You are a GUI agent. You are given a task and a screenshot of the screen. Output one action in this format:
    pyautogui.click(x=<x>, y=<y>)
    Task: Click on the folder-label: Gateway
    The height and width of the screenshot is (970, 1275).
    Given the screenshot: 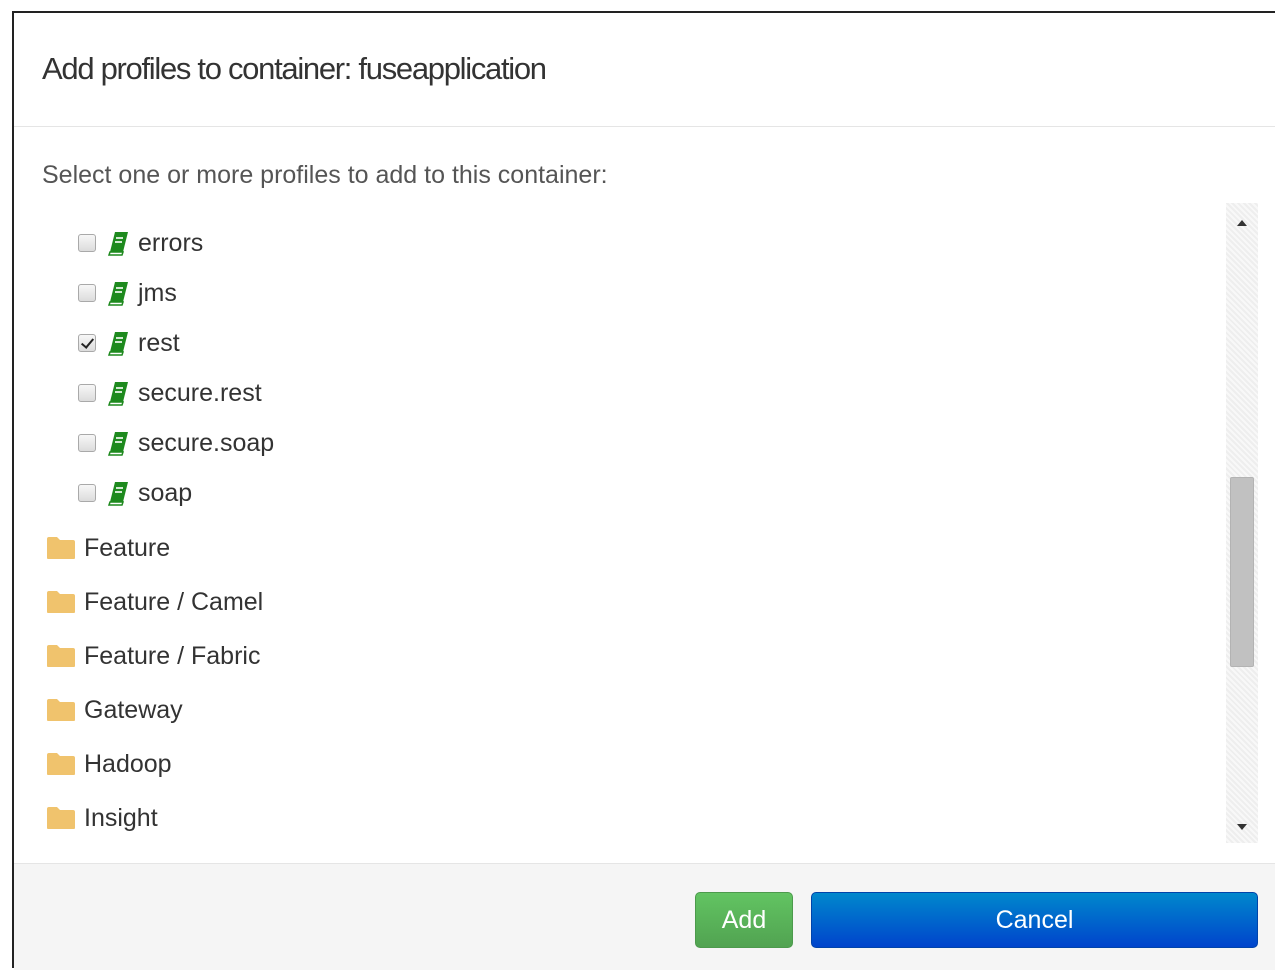 What is the action you would take?
    pyautogui.click(x=133, y=709)
    